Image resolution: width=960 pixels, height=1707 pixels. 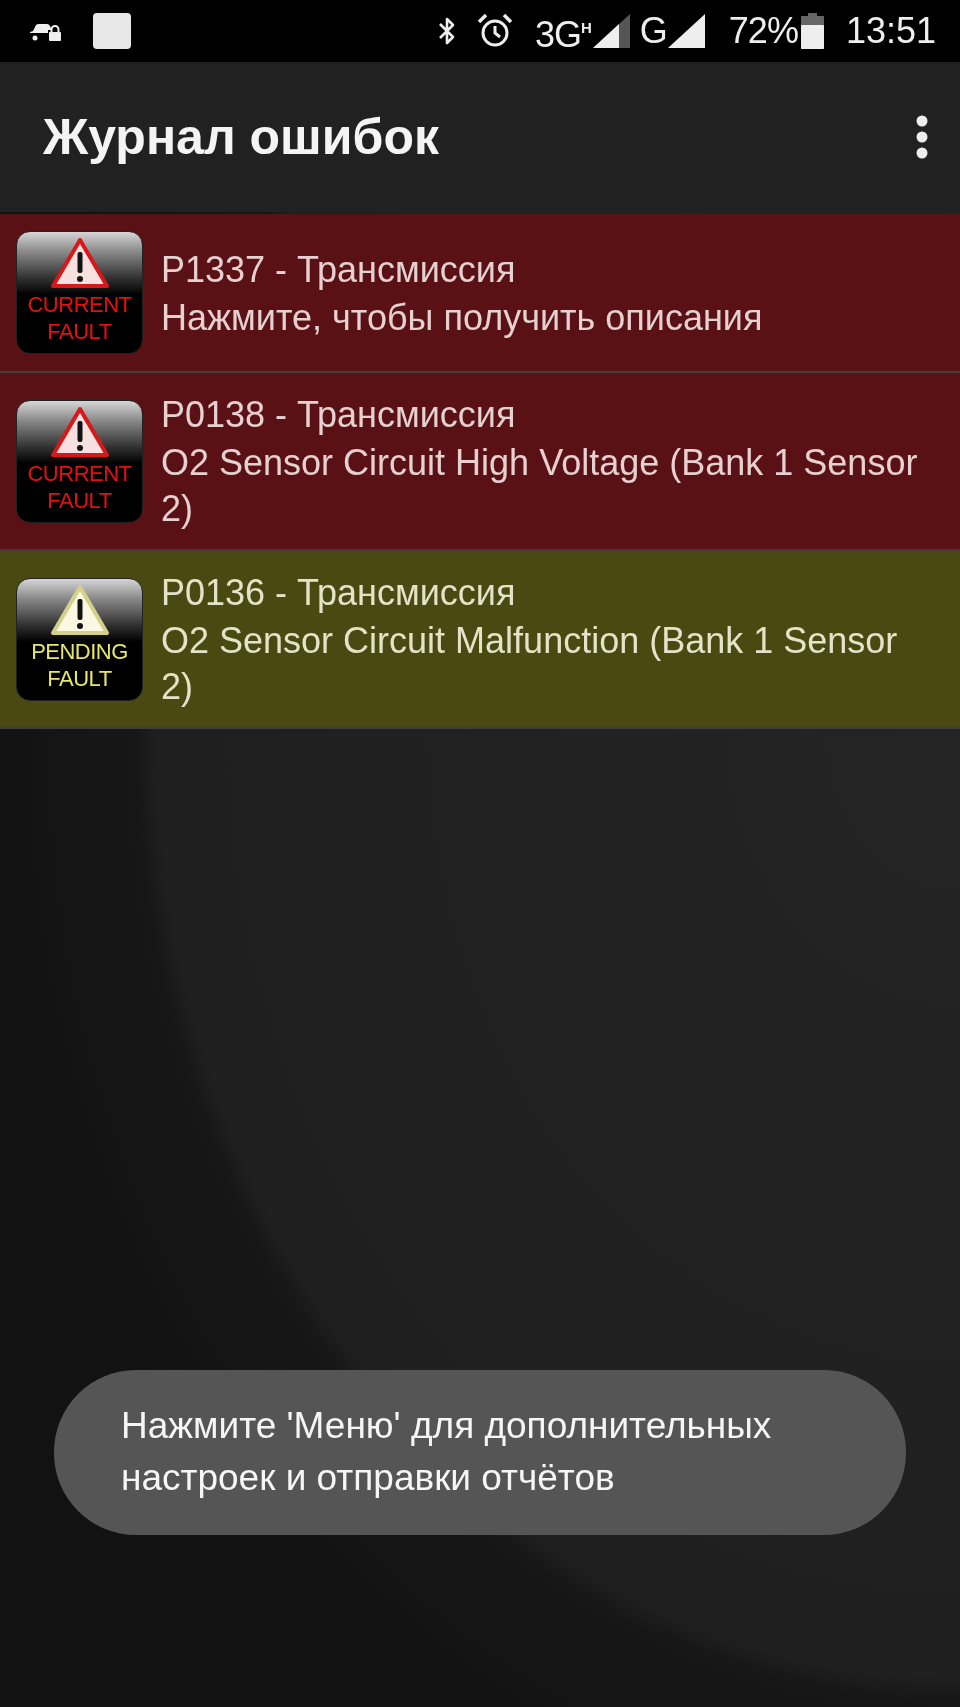 What do you see at coordinates (540, 486) in the screenshot?
I see `fault-description: O2 Sensor Circuit High Voltage (Bank 1 Sensor 2)` at bounding box center [540, 486].